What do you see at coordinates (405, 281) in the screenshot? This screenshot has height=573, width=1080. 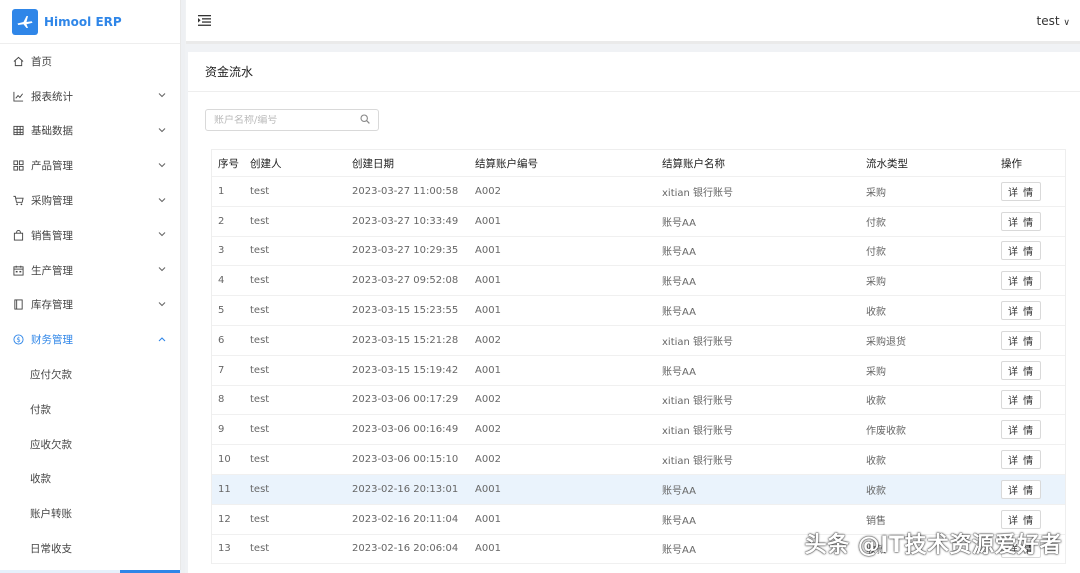 I see `cell-date: 2023-03-27 09:52:08` at bounding box center [405, 281].